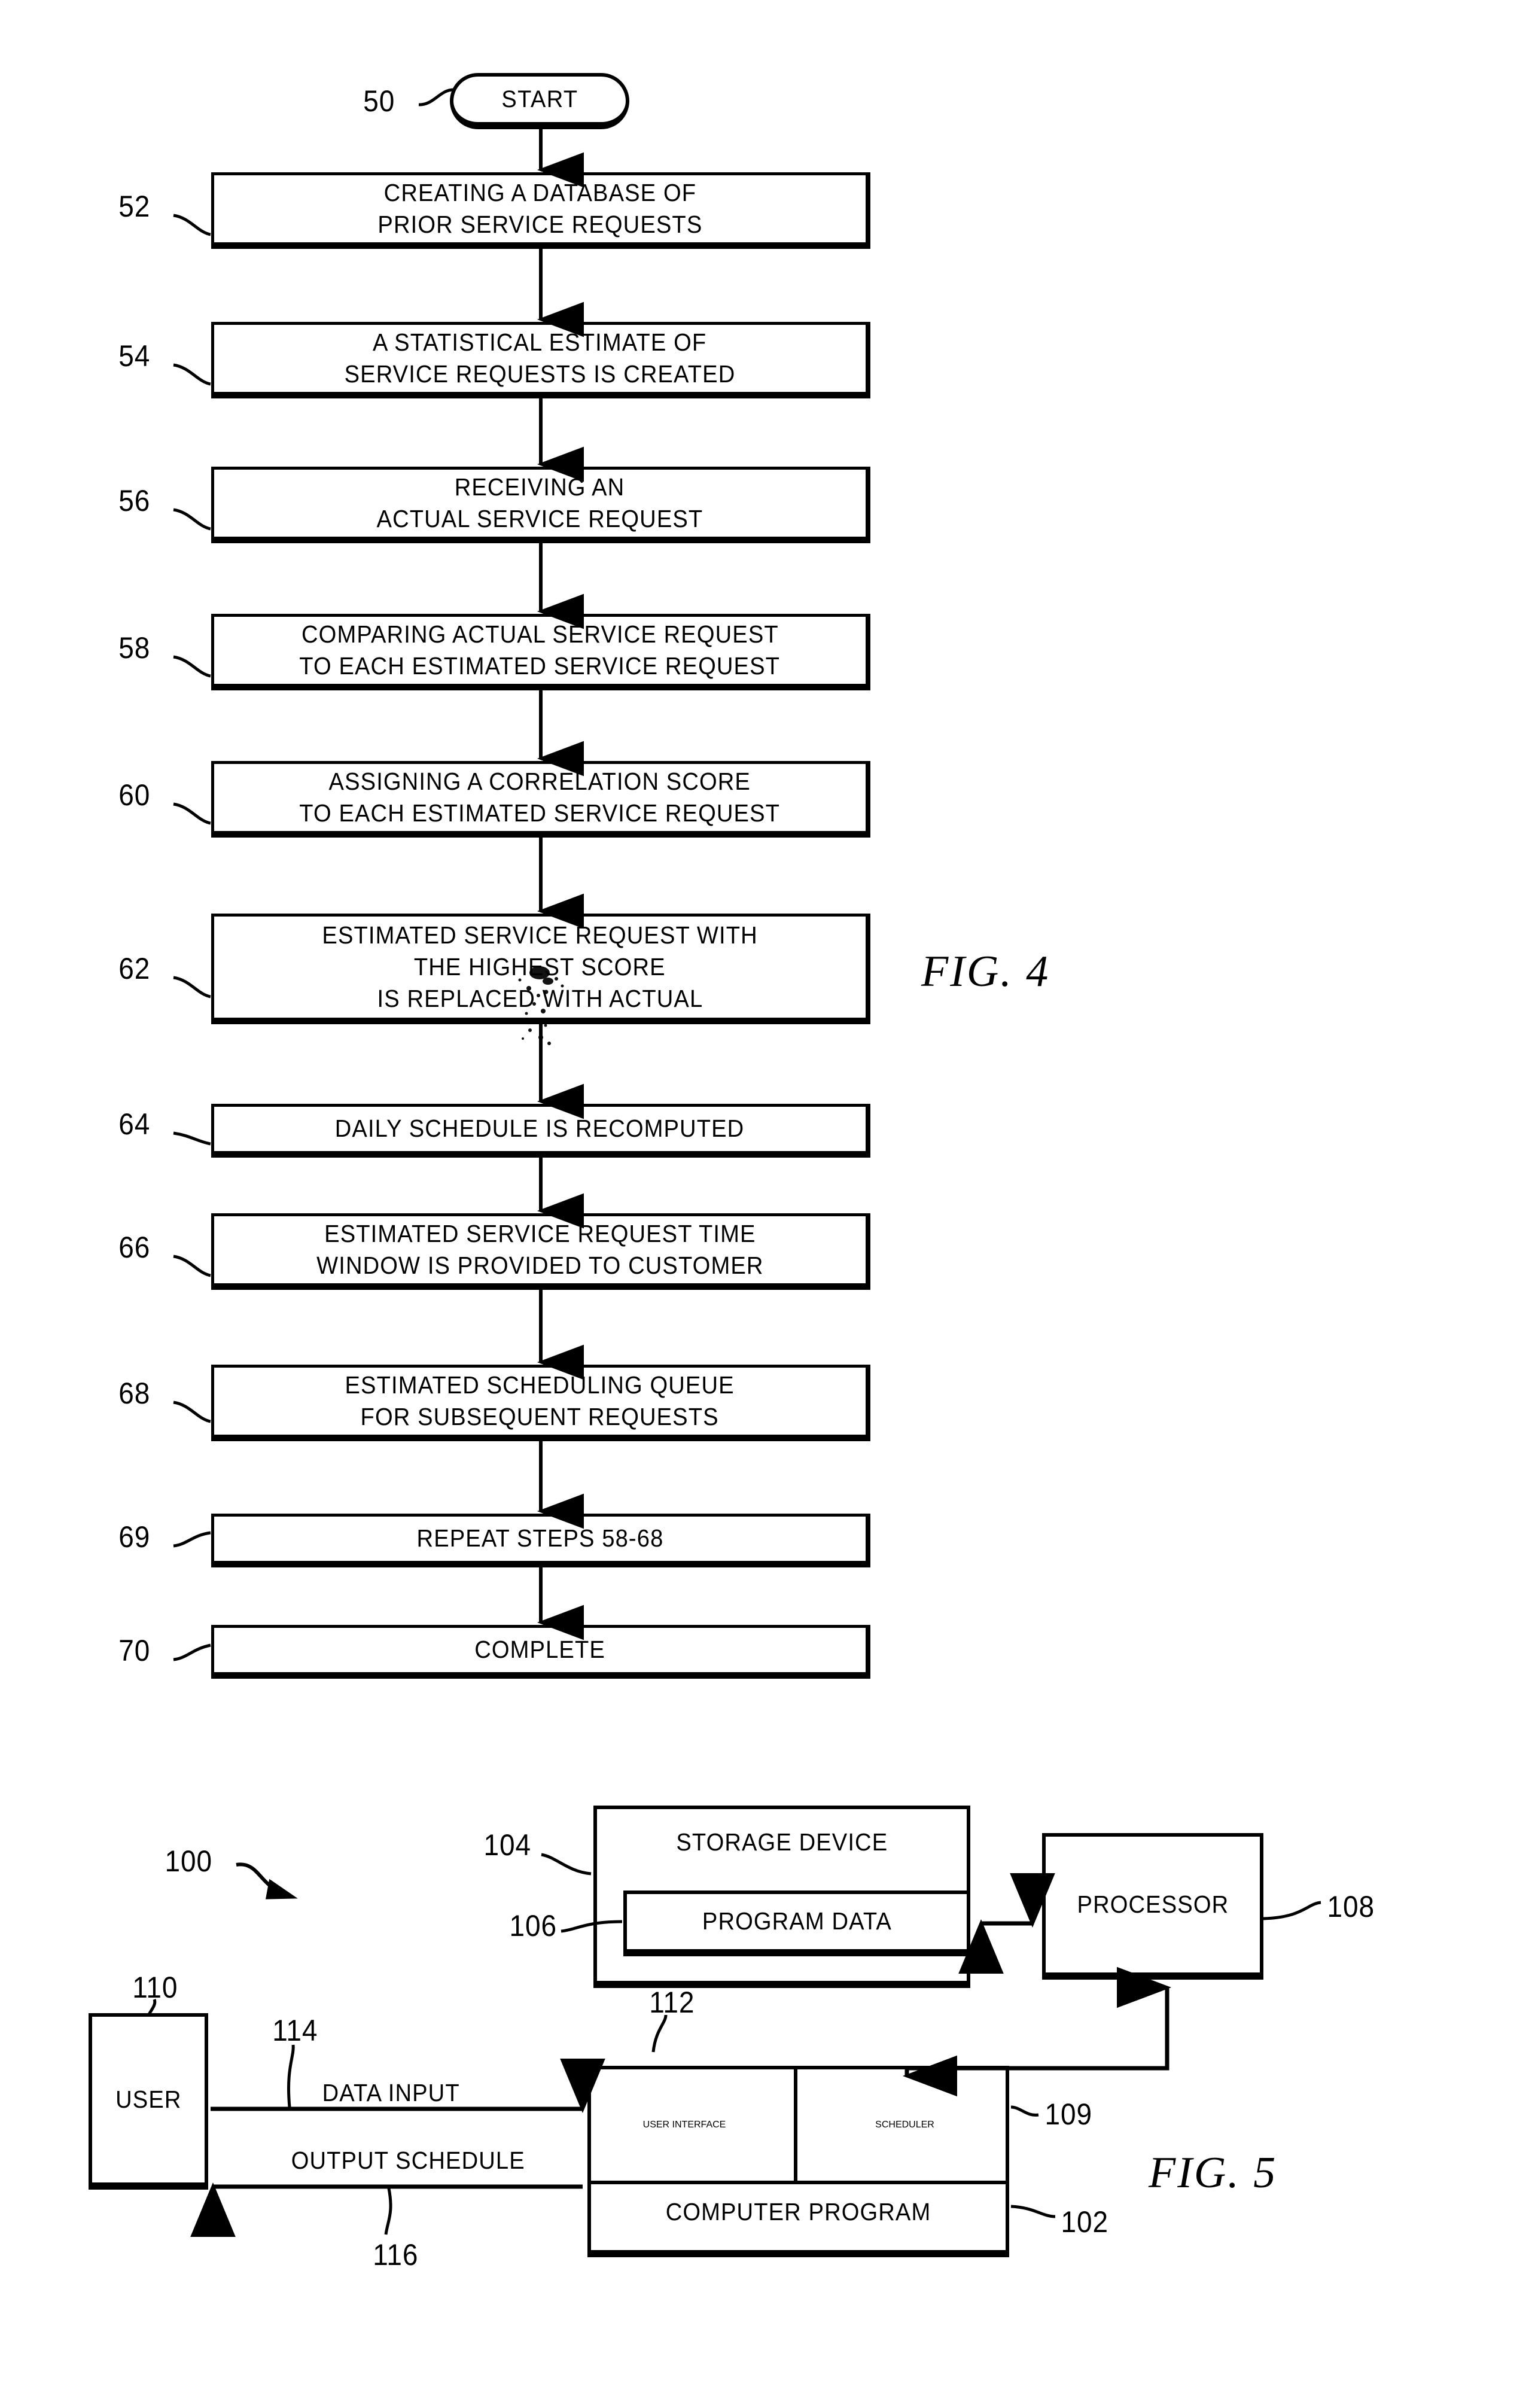 The width and height of the screenshot is (1535, 2408). Describe the element at coordinates (408, 2160) in the screenshot. I see `connection-label-output-schedule: OUTPUT SCHEDULE` at that location.